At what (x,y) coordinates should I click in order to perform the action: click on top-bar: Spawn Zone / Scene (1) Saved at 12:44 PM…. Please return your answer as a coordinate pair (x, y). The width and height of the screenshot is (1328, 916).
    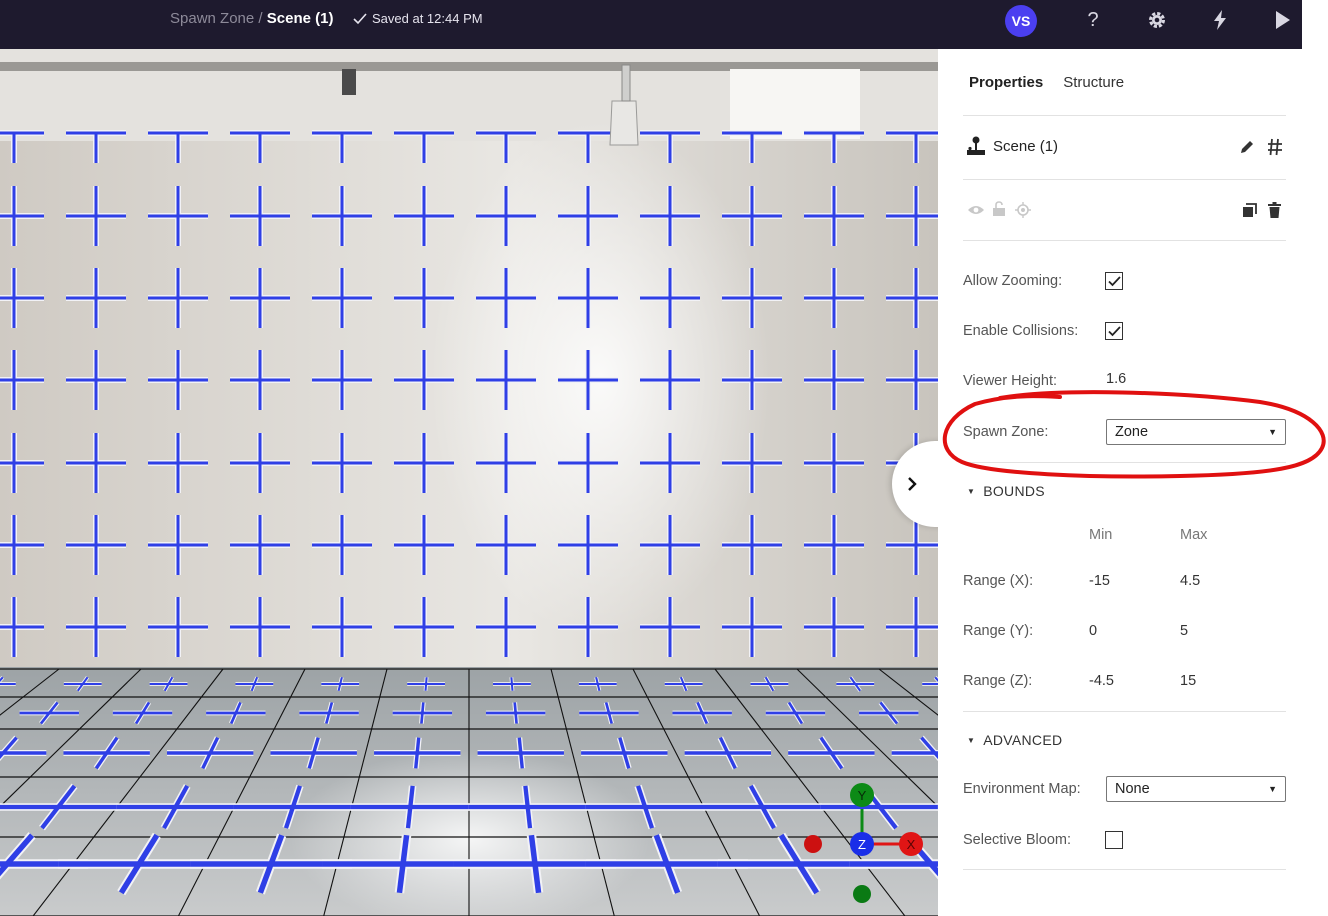
    Looking at the image, I should click on (651, 24).